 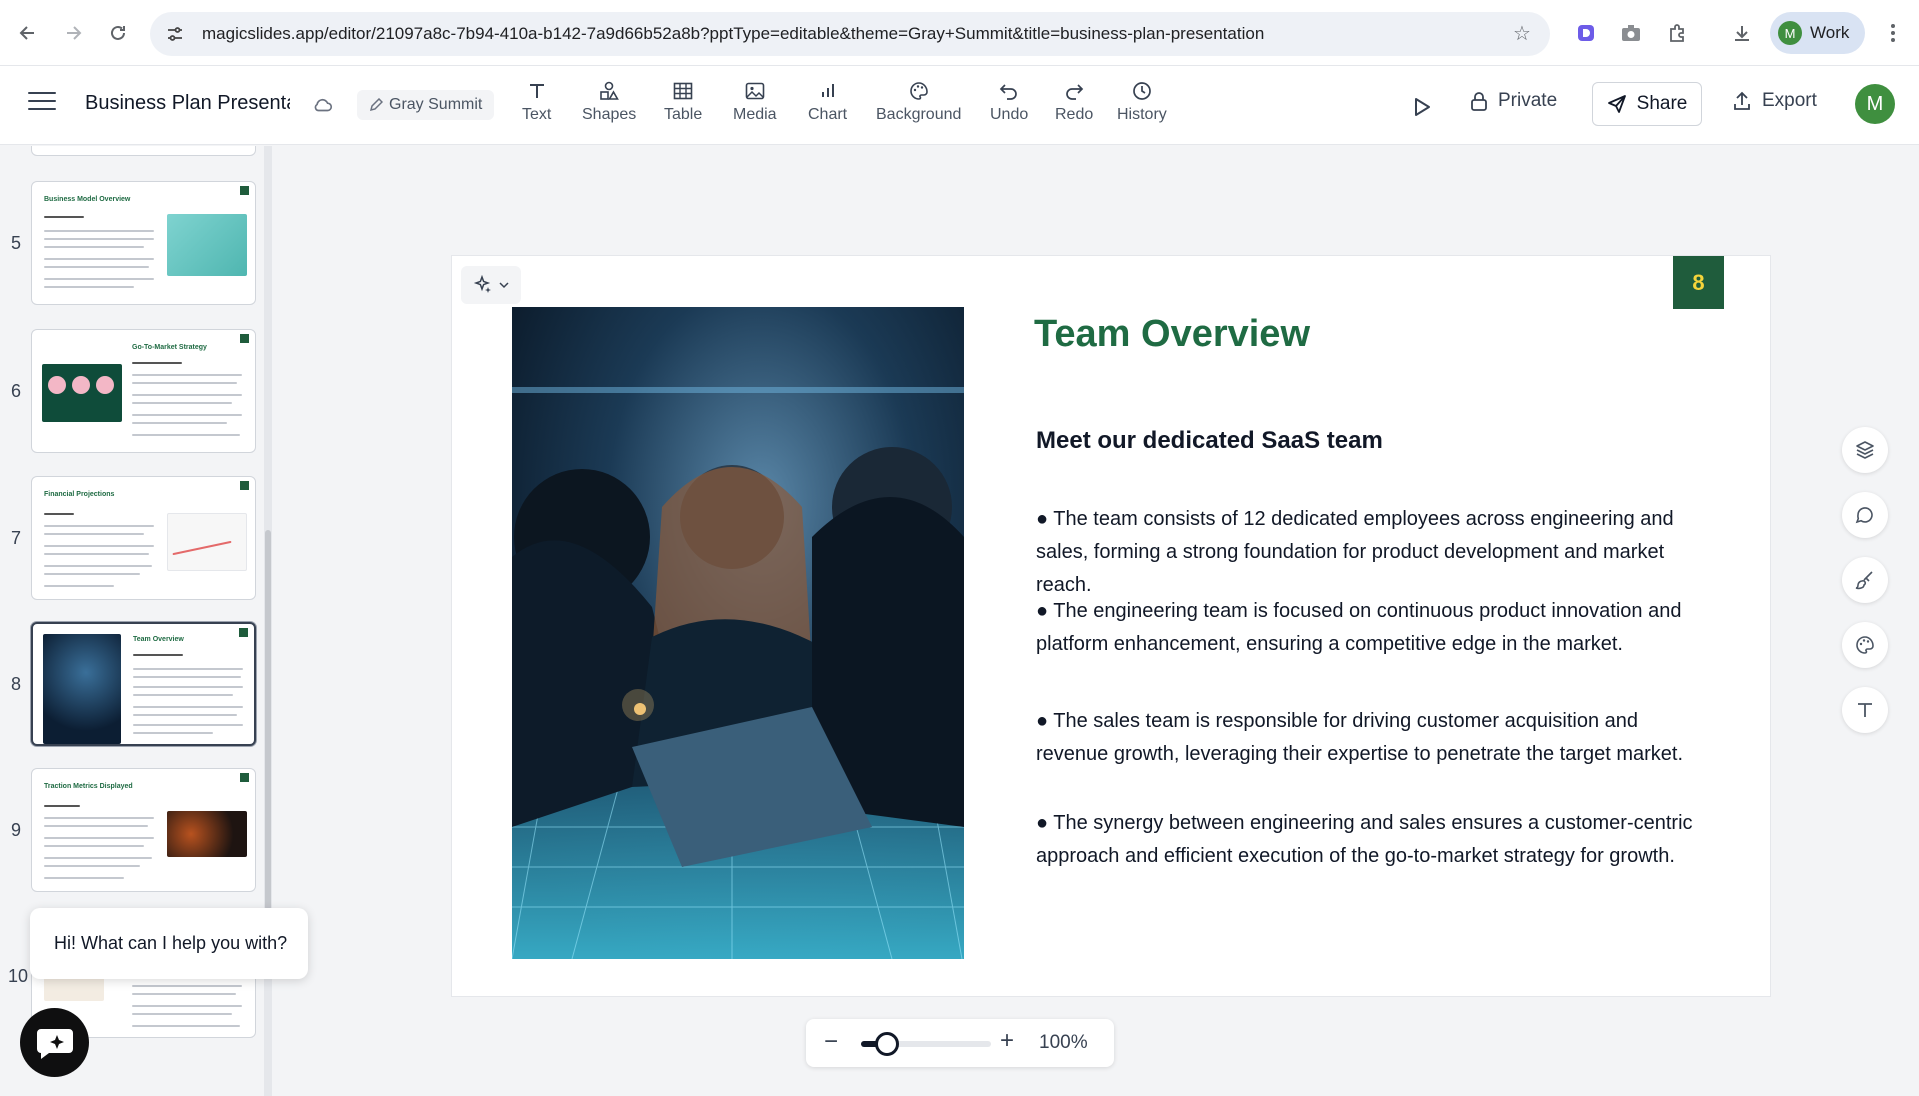 What do you see at coordinates (887, 1044) in the screenshot?
I see `zoom-slider-handle` at bounding box center [887, 1044].